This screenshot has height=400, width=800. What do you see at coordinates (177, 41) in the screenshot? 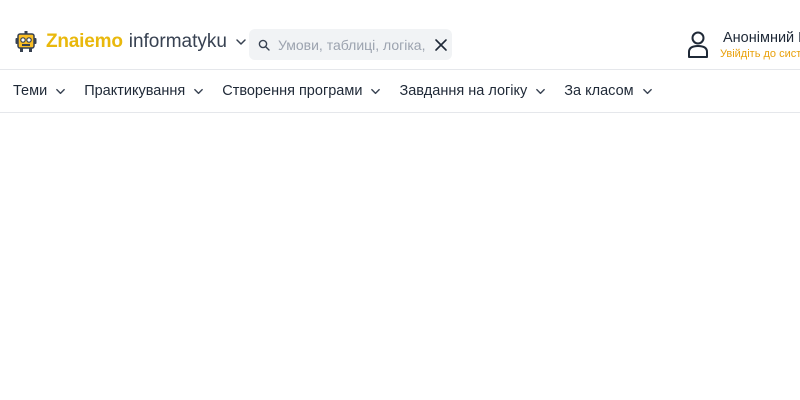
I see `brand-subtitle: informatyku` at bounding box center [177, 41].